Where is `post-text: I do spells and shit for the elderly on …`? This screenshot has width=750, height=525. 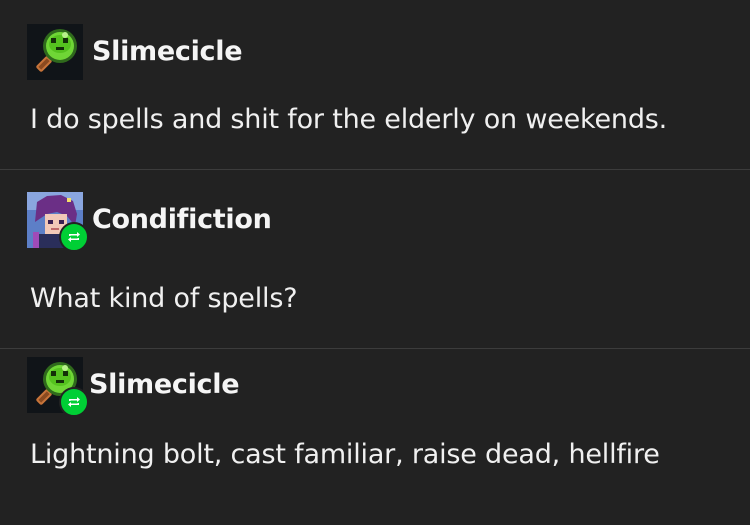
post-text: I do spells and shit for the elderly on … is located at coordinates (349, 119).